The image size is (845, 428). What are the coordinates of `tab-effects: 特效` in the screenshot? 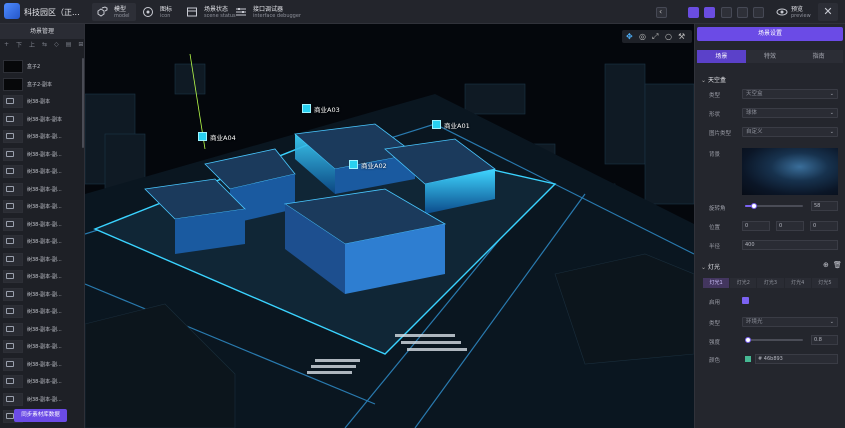 It's located at (770, 56).